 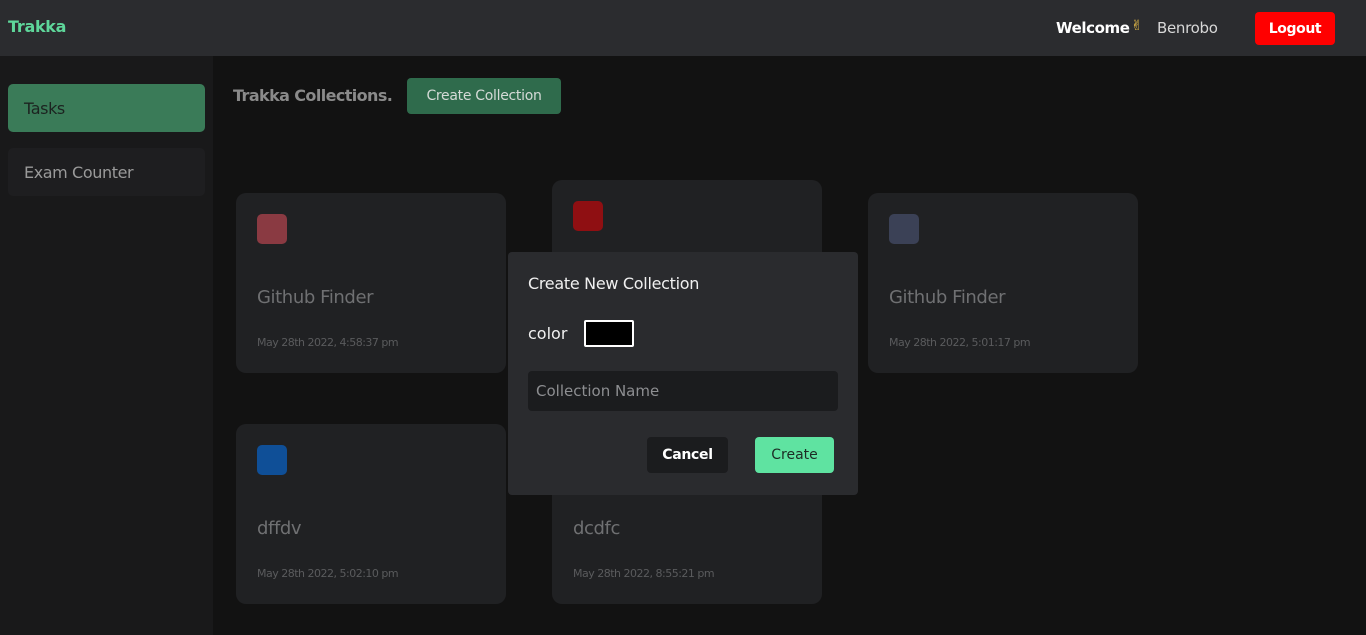 What do you see at coordinates (1295, 28) in the screenshot?
I see `logout-button: Logout` at bounding box center [1295, 28].